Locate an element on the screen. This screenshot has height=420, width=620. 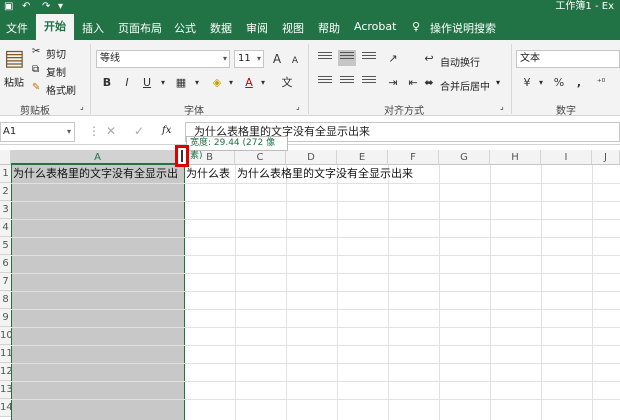
row-header: 8 is located at coordinates (5, 300).